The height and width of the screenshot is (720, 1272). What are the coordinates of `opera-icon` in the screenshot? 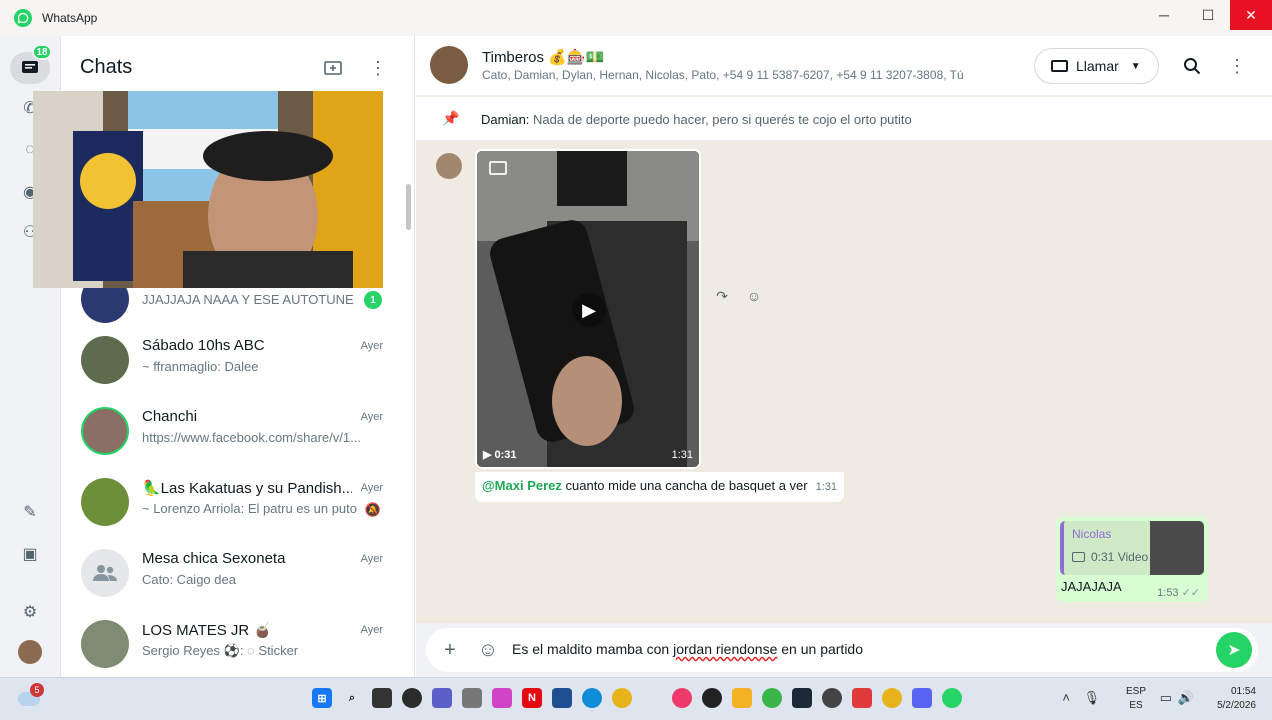 It's located at (682, 698).